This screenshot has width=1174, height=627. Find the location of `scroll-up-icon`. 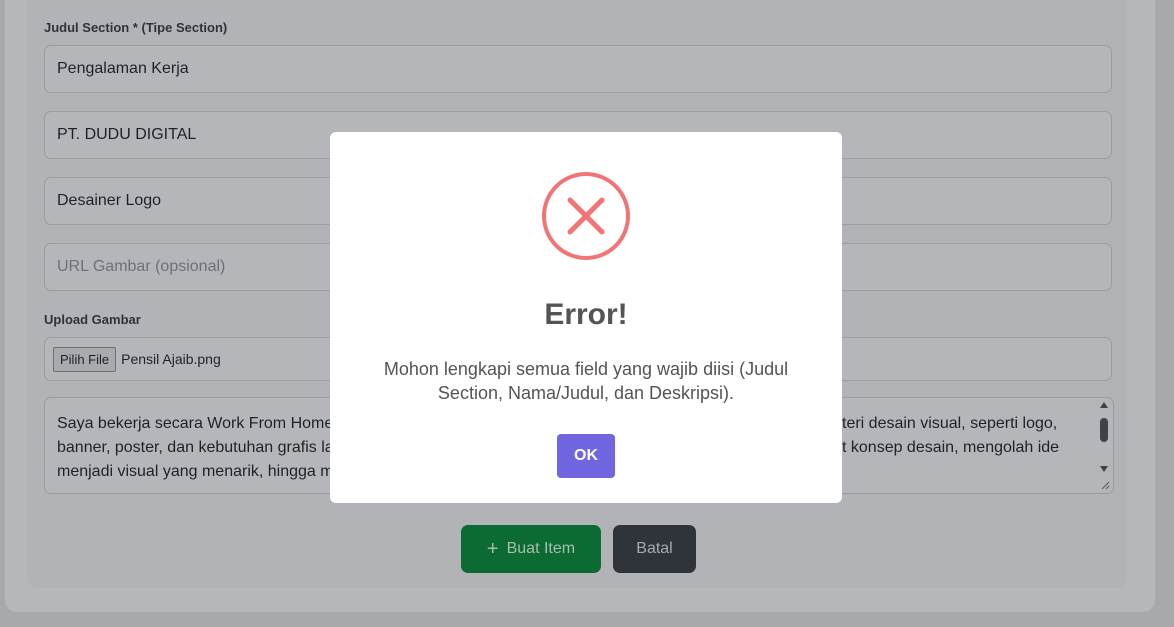

scroll-up-icon is located at coordinates (1104, 405).